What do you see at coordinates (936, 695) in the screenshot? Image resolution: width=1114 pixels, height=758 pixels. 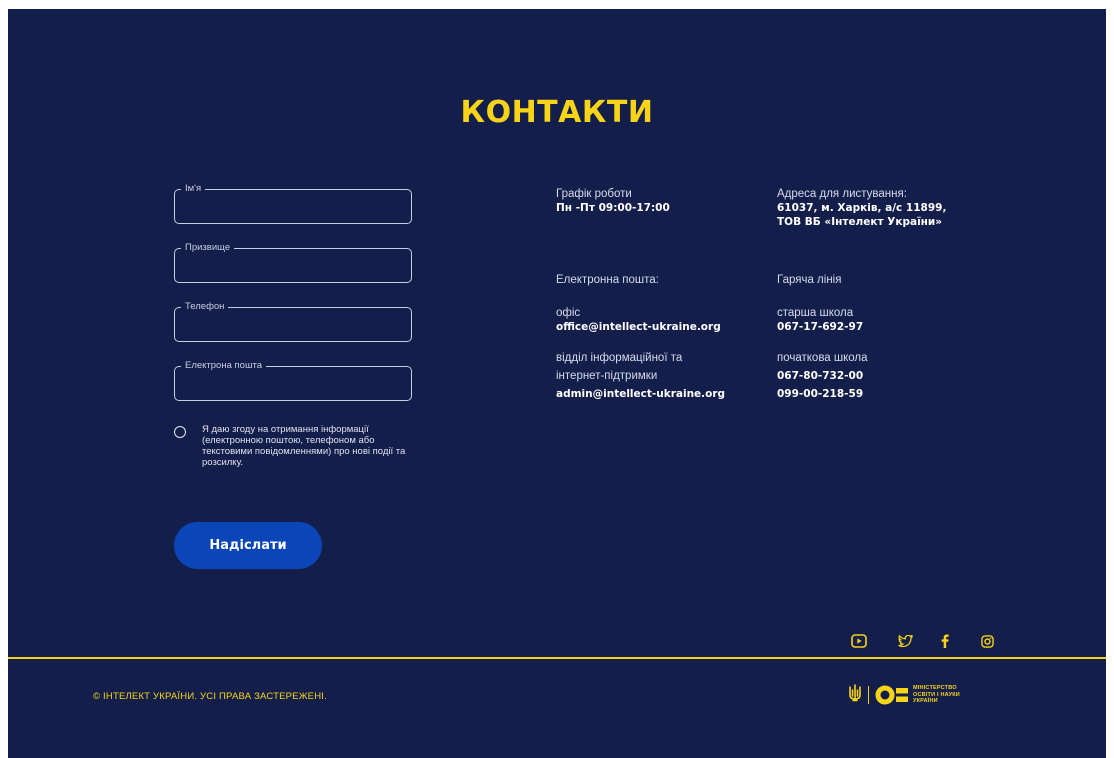 I see `ministry-logo-text: МІНІСТЕРСТВО ОСВІТИ І НАУКИ УКРАЇНИ` at bounding box center [936, 695].